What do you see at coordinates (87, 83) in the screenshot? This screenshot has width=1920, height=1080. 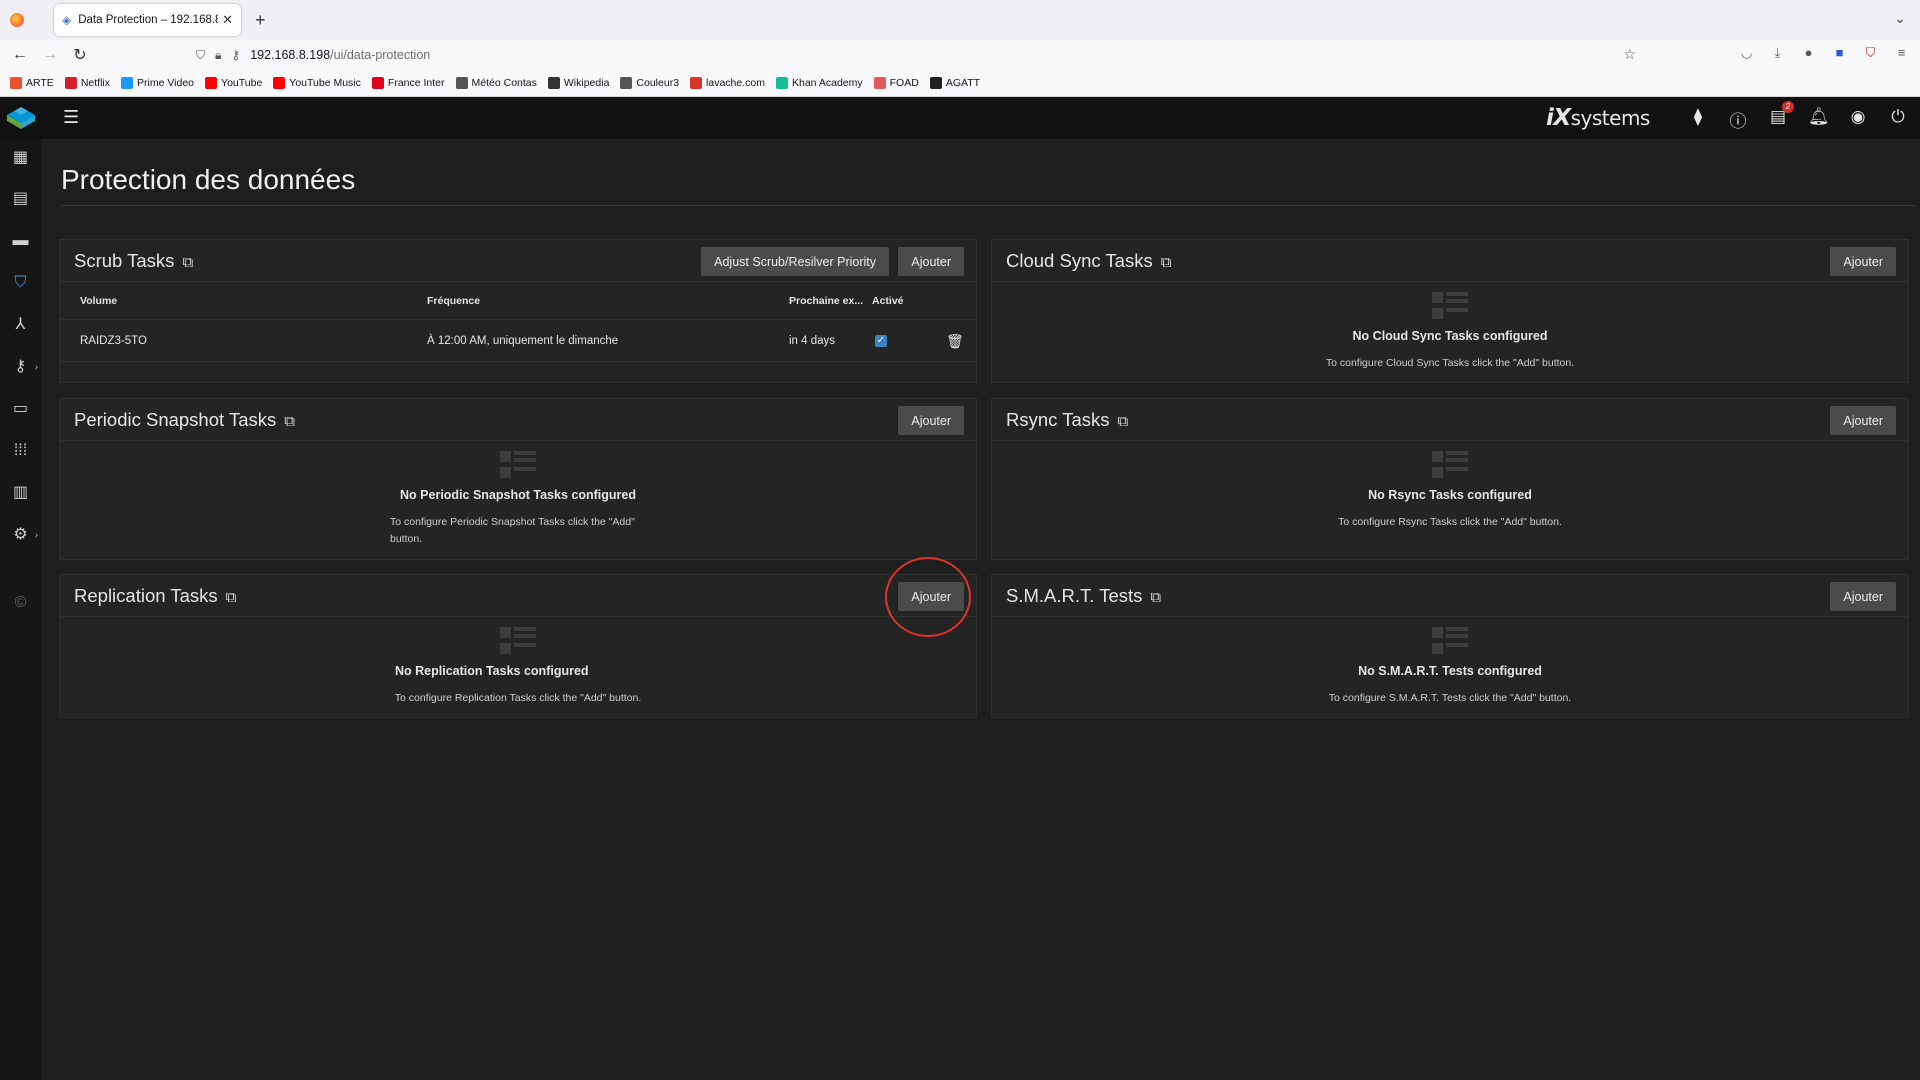 I see `bookmark-item: Netflix` at bounding box center [87, 83].